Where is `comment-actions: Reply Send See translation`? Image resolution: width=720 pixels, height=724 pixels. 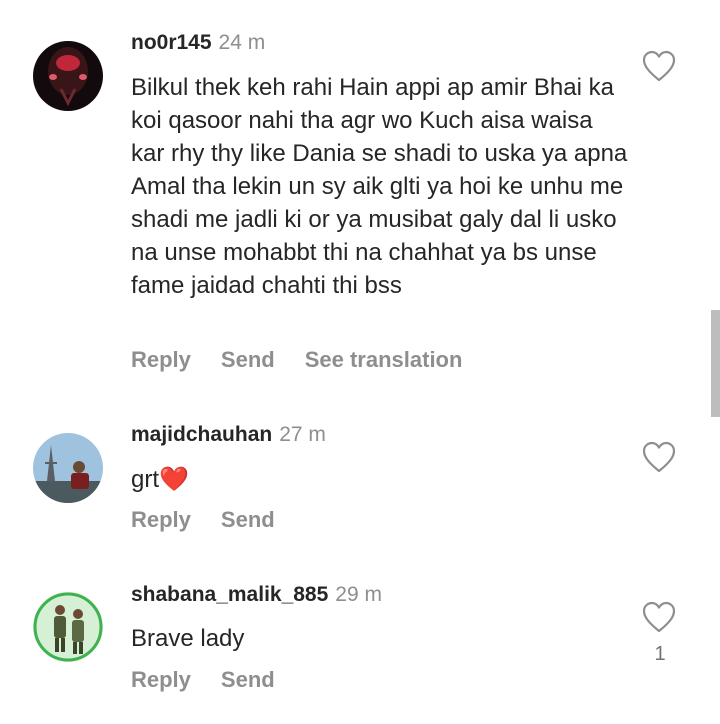 comment-actions: Reply Send See translation is located at coordinates (311, 360).